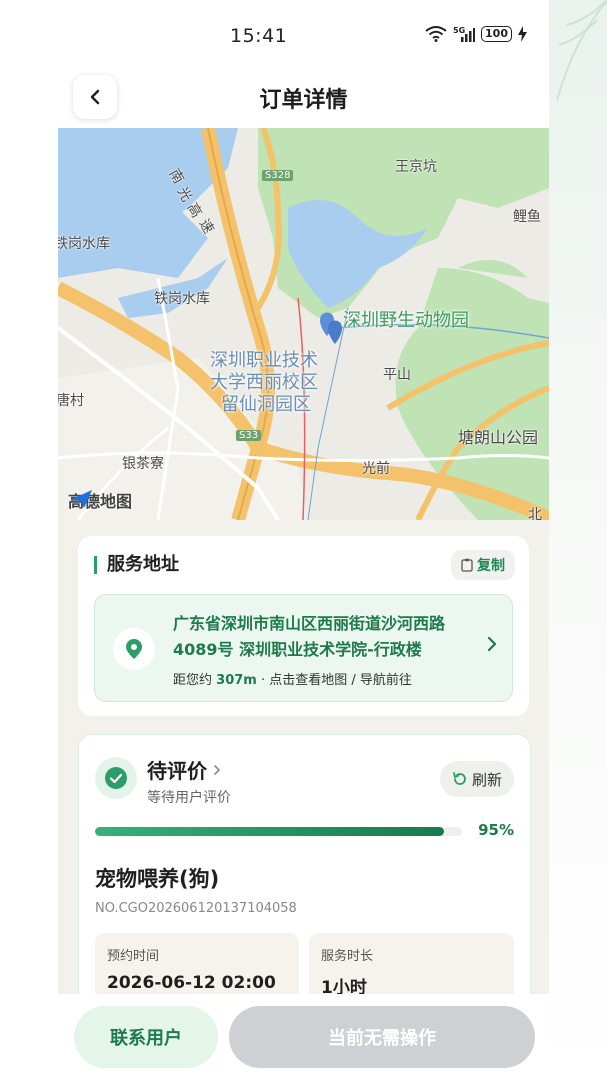 This screenshot has width=607, height=1080. I want to click on right-background, so click(578, 540).